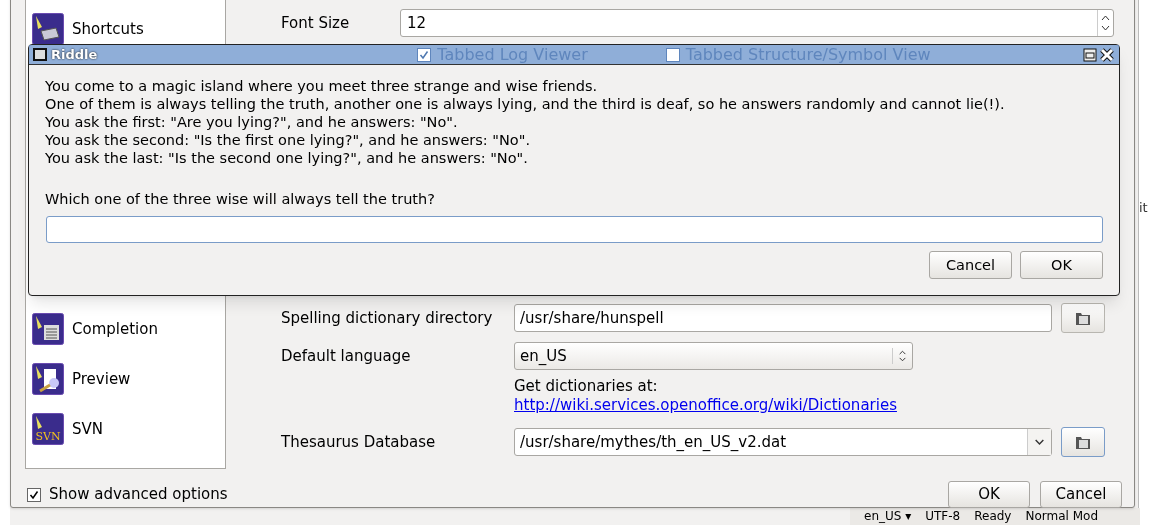 The width and height of the screenshot is (1150, 525). I want to click on riddle-text: You ask the last: "Is the second one lying?", and he answers: "No"., so click(287, 158).